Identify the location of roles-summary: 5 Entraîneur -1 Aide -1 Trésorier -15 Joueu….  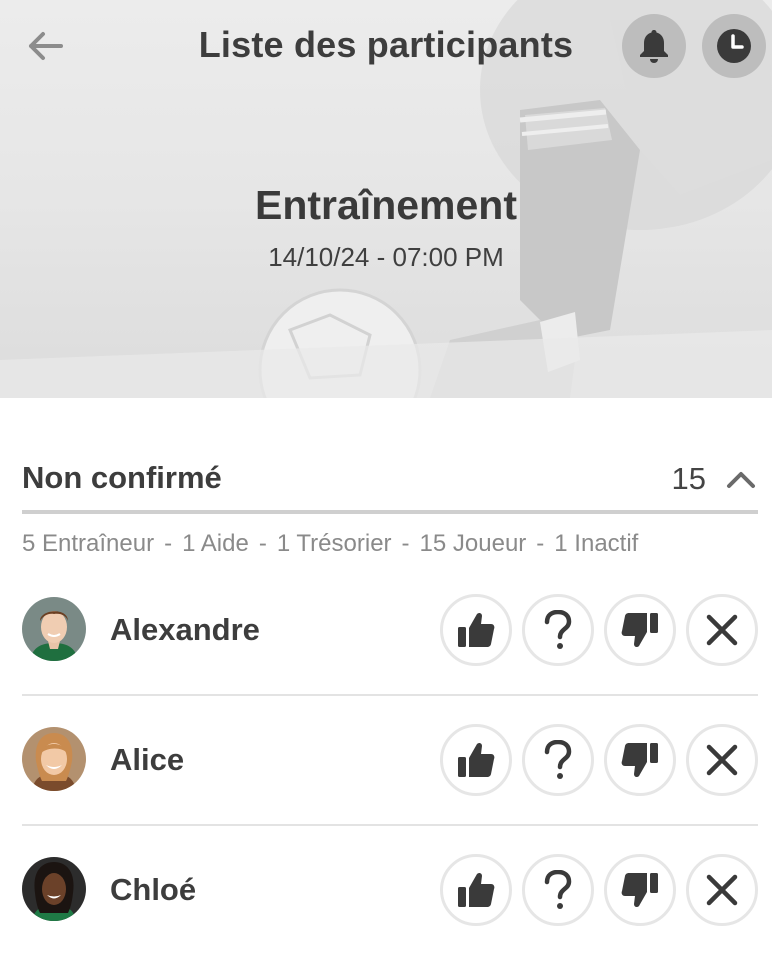
(330, 544).